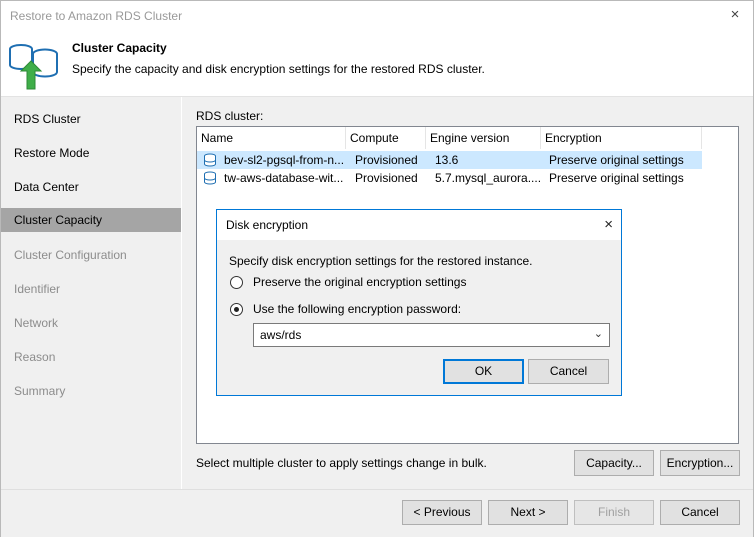  What do you see at coordinates (598, 333) in the screenshot?
I see `chevron-down-icon: ⌄` at bounding box center [598, 333].